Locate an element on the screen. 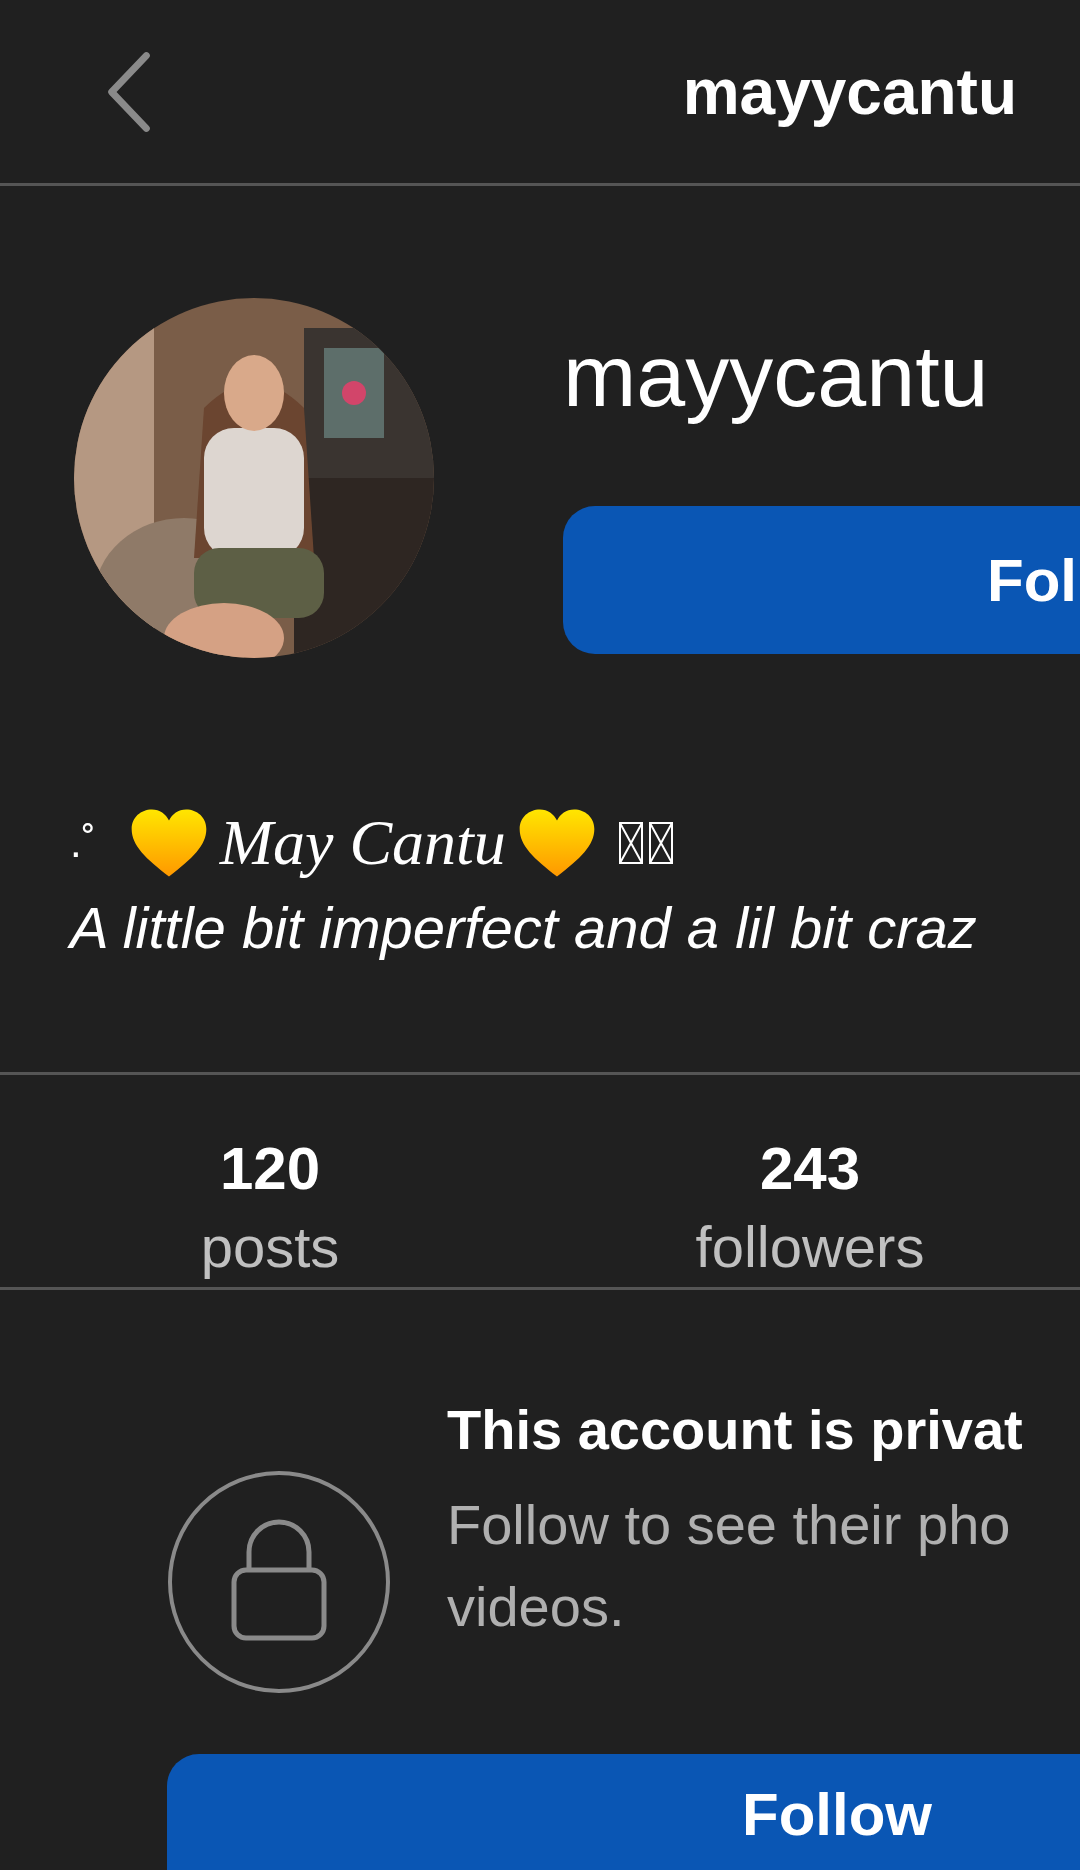 Image resolution: width=1080 pixels, height=1870 pixels. stat-label: followers is located at coordinates (810, 1247).